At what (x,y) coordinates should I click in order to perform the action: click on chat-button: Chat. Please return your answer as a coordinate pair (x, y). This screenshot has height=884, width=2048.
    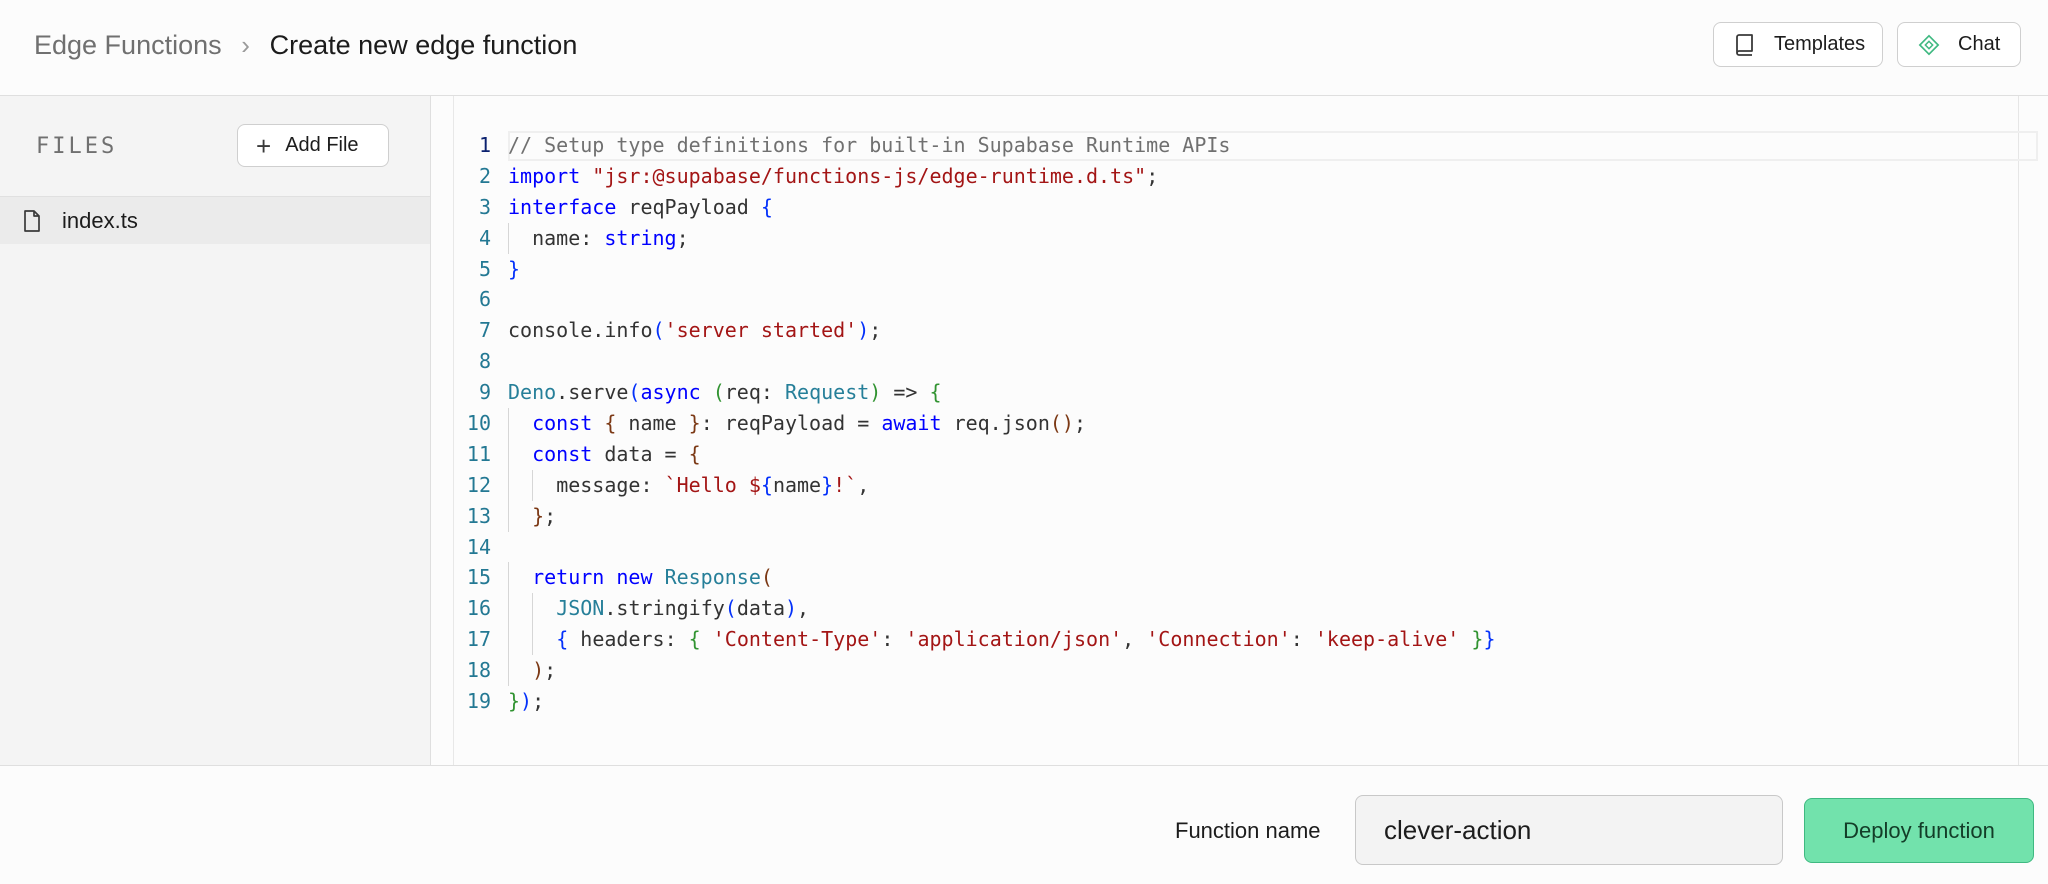
    Looking at the image, I should click on (1959, 44).